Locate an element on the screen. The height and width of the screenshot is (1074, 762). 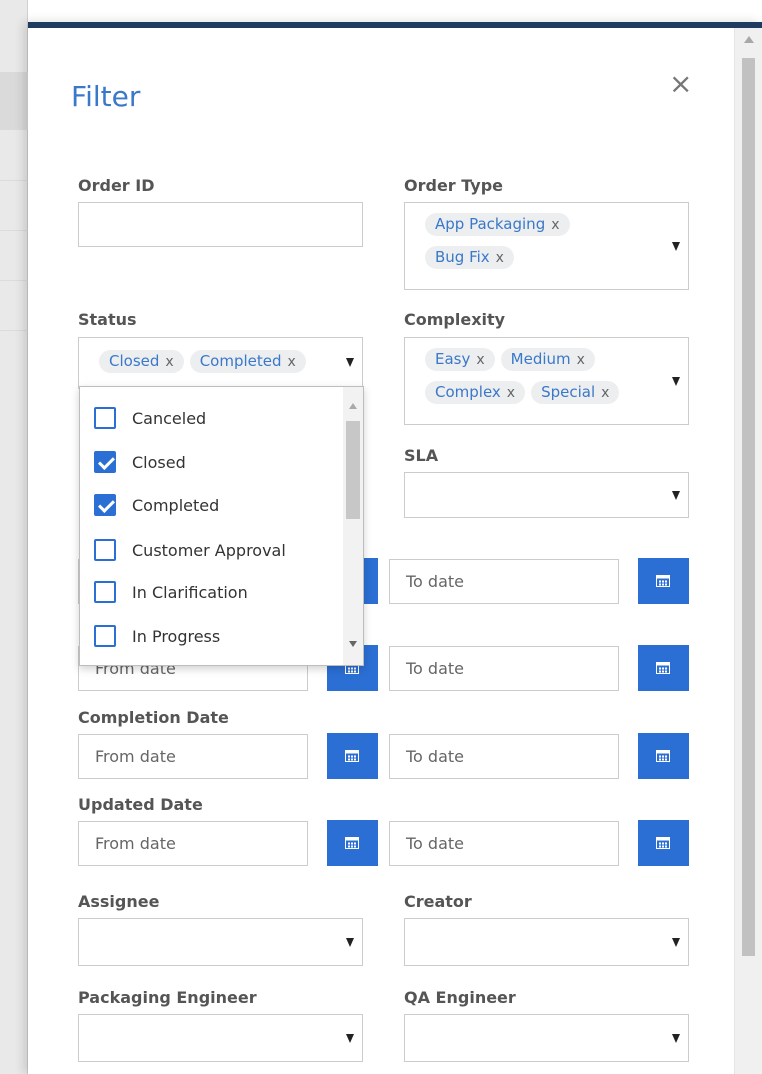
tag-chip: Medium x is located at coordinates (547, 359).